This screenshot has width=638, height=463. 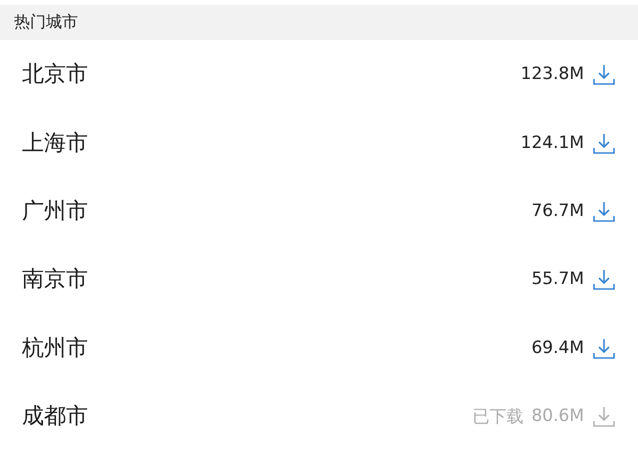 What do you see at coordinates (557, 279) in the screenshot?
I see `file-size: 55.7M` at bounding box center [557, 279].